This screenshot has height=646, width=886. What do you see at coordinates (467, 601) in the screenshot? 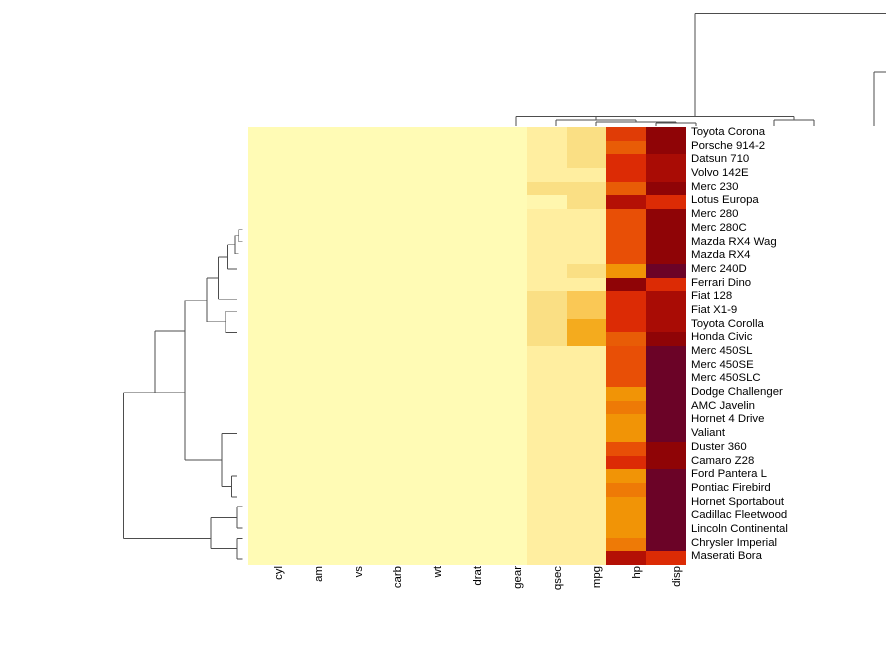
I see `column-label-axis: cyl am vs carb wt drat gear qsec mpg hp disp` at bounding box center [467, 601].